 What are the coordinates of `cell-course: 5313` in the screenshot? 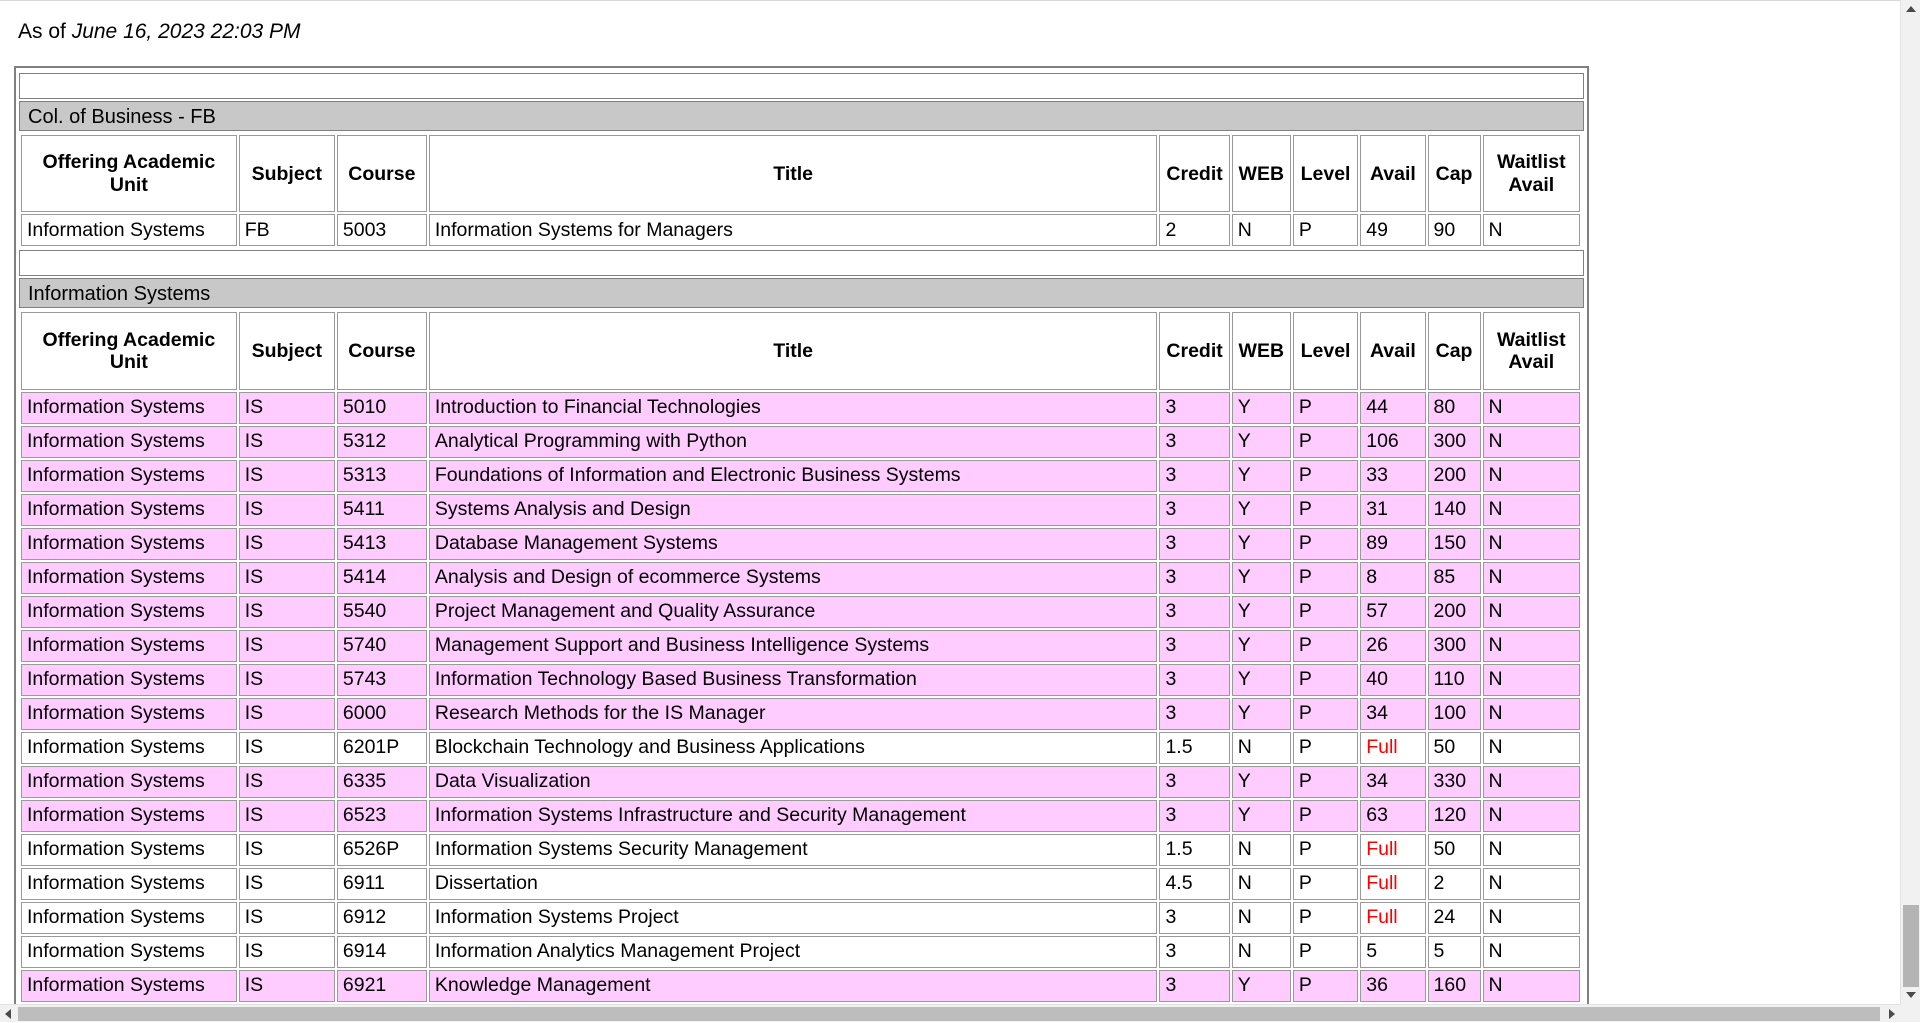 It's located at (381, 475).